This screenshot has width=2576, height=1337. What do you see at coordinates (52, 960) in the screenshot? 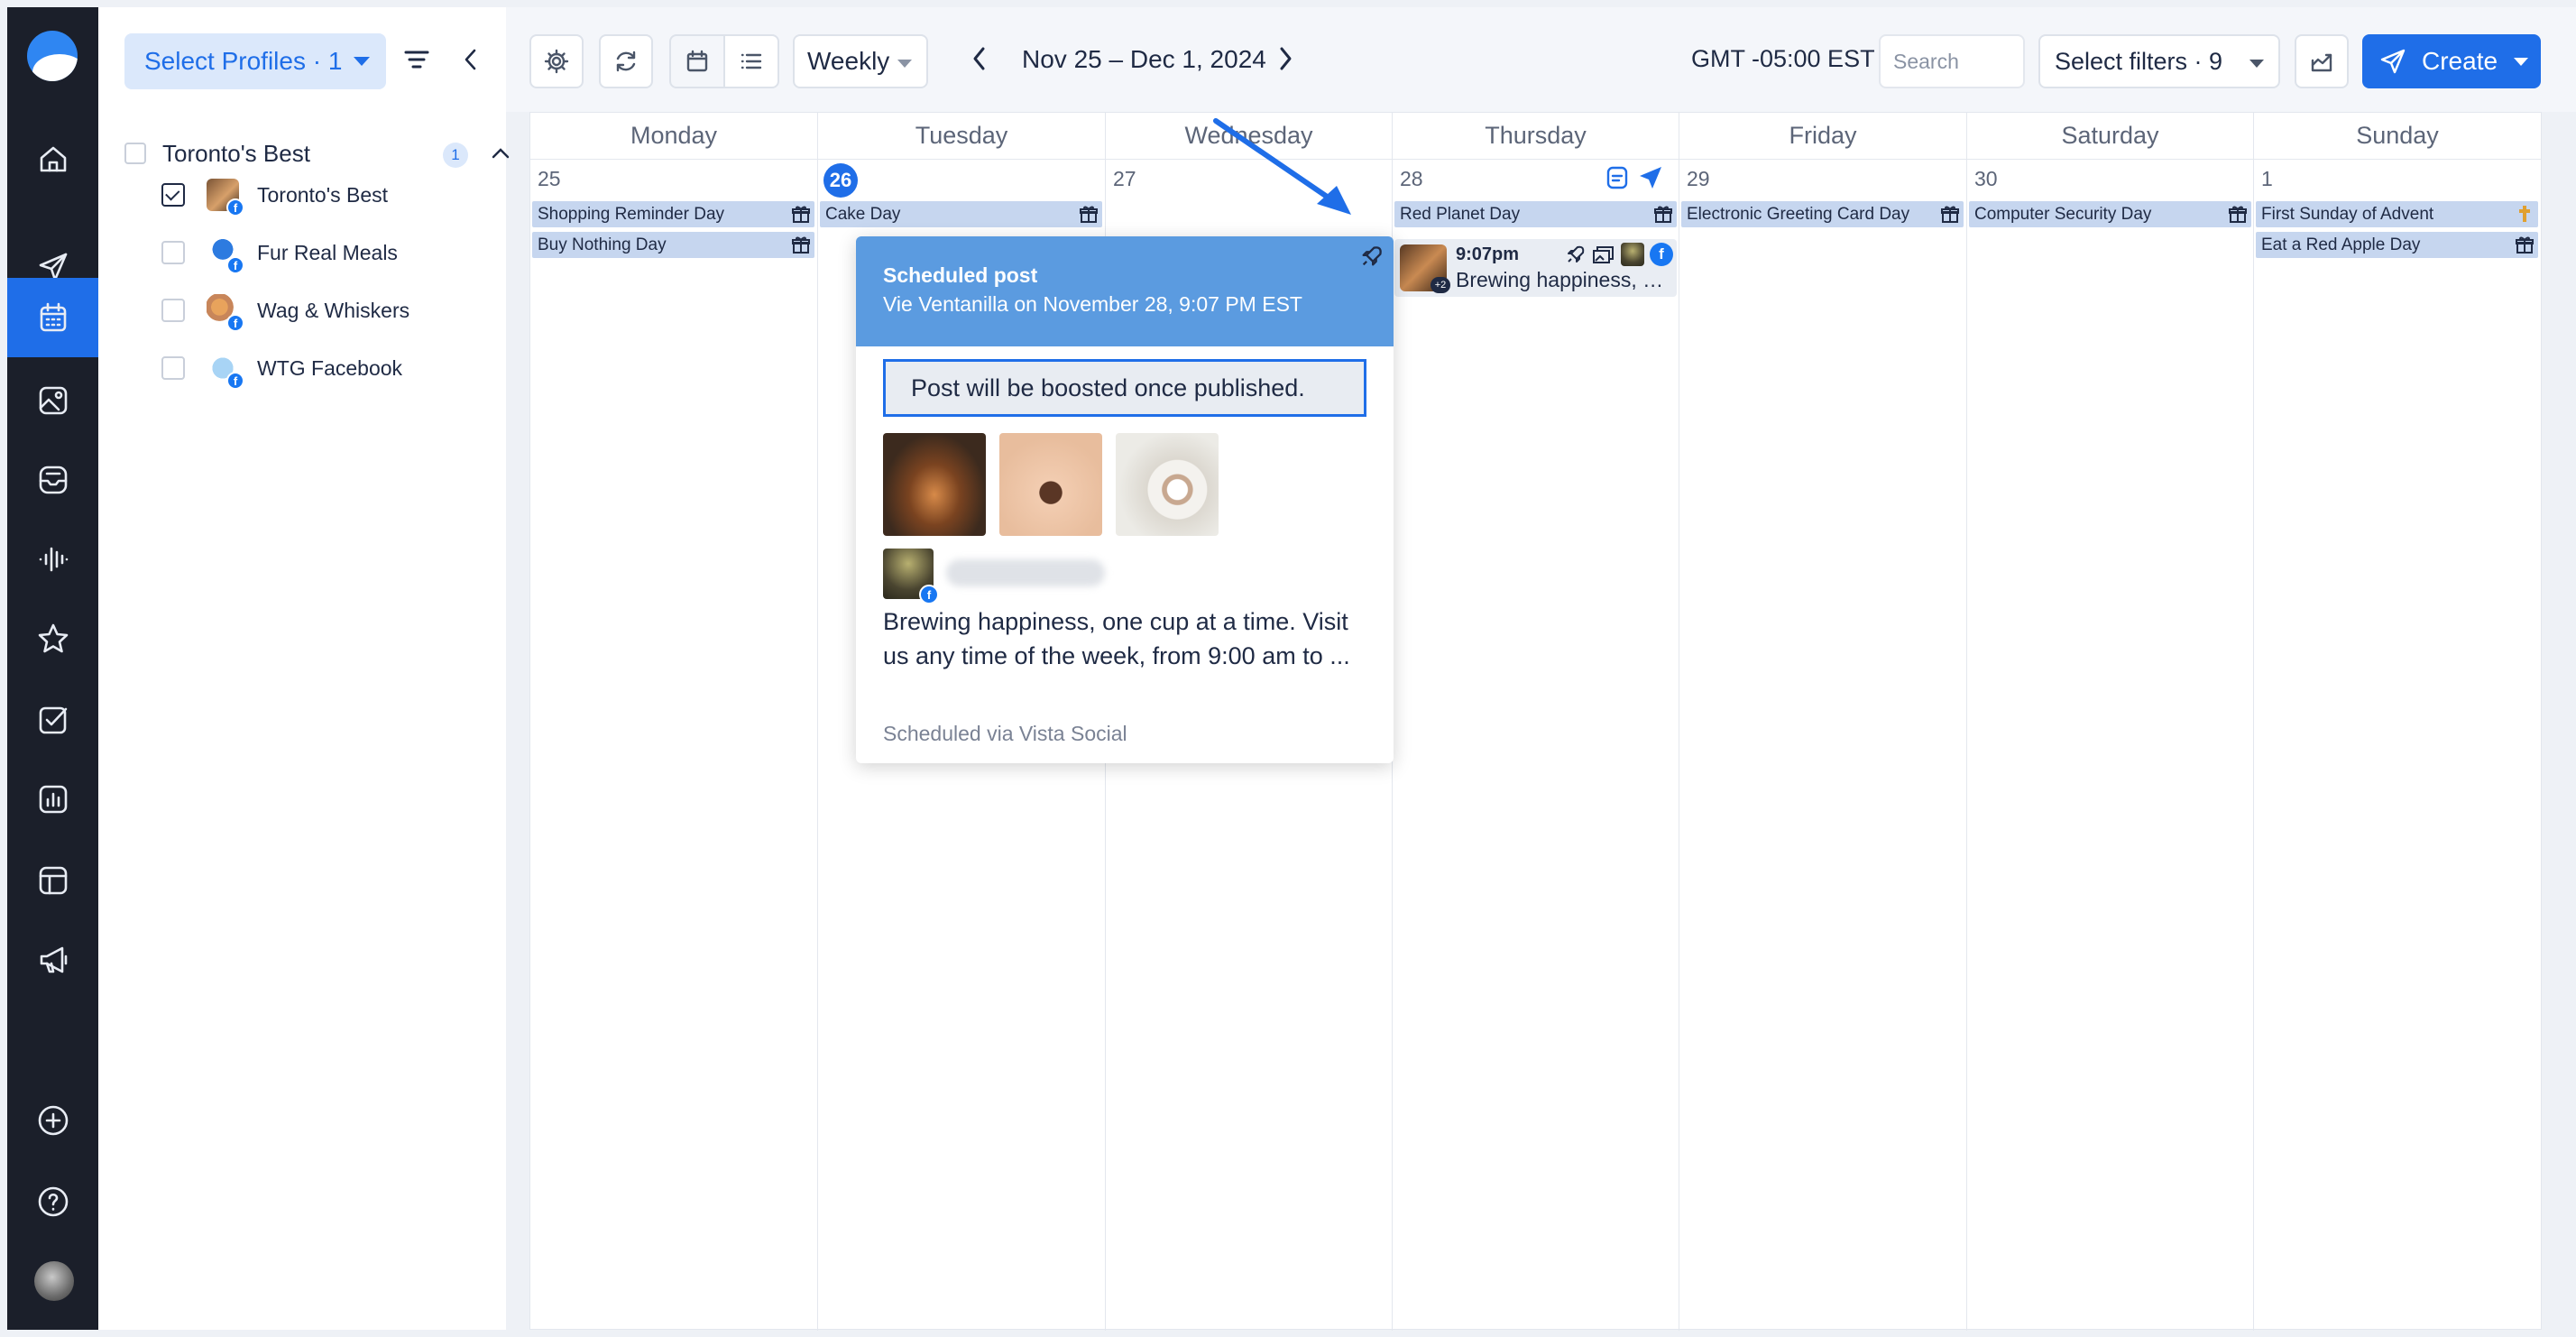
I see `megaphone-icon` at bounding box center [52, 960].